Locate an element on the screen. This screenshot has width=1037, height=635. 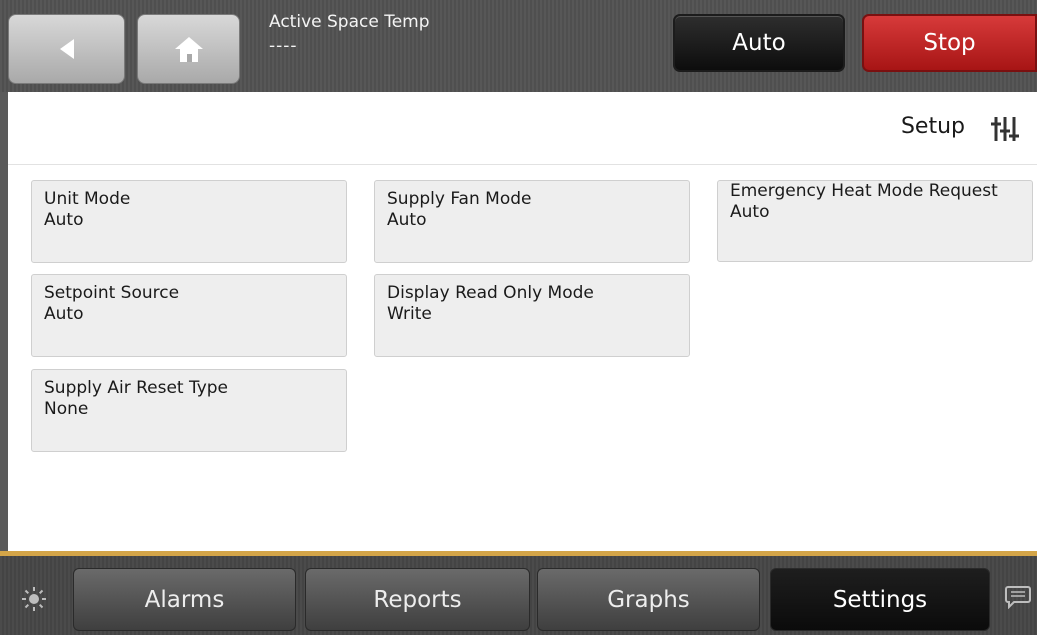
tab-reports: Reports is located at coordinates (417, 599).